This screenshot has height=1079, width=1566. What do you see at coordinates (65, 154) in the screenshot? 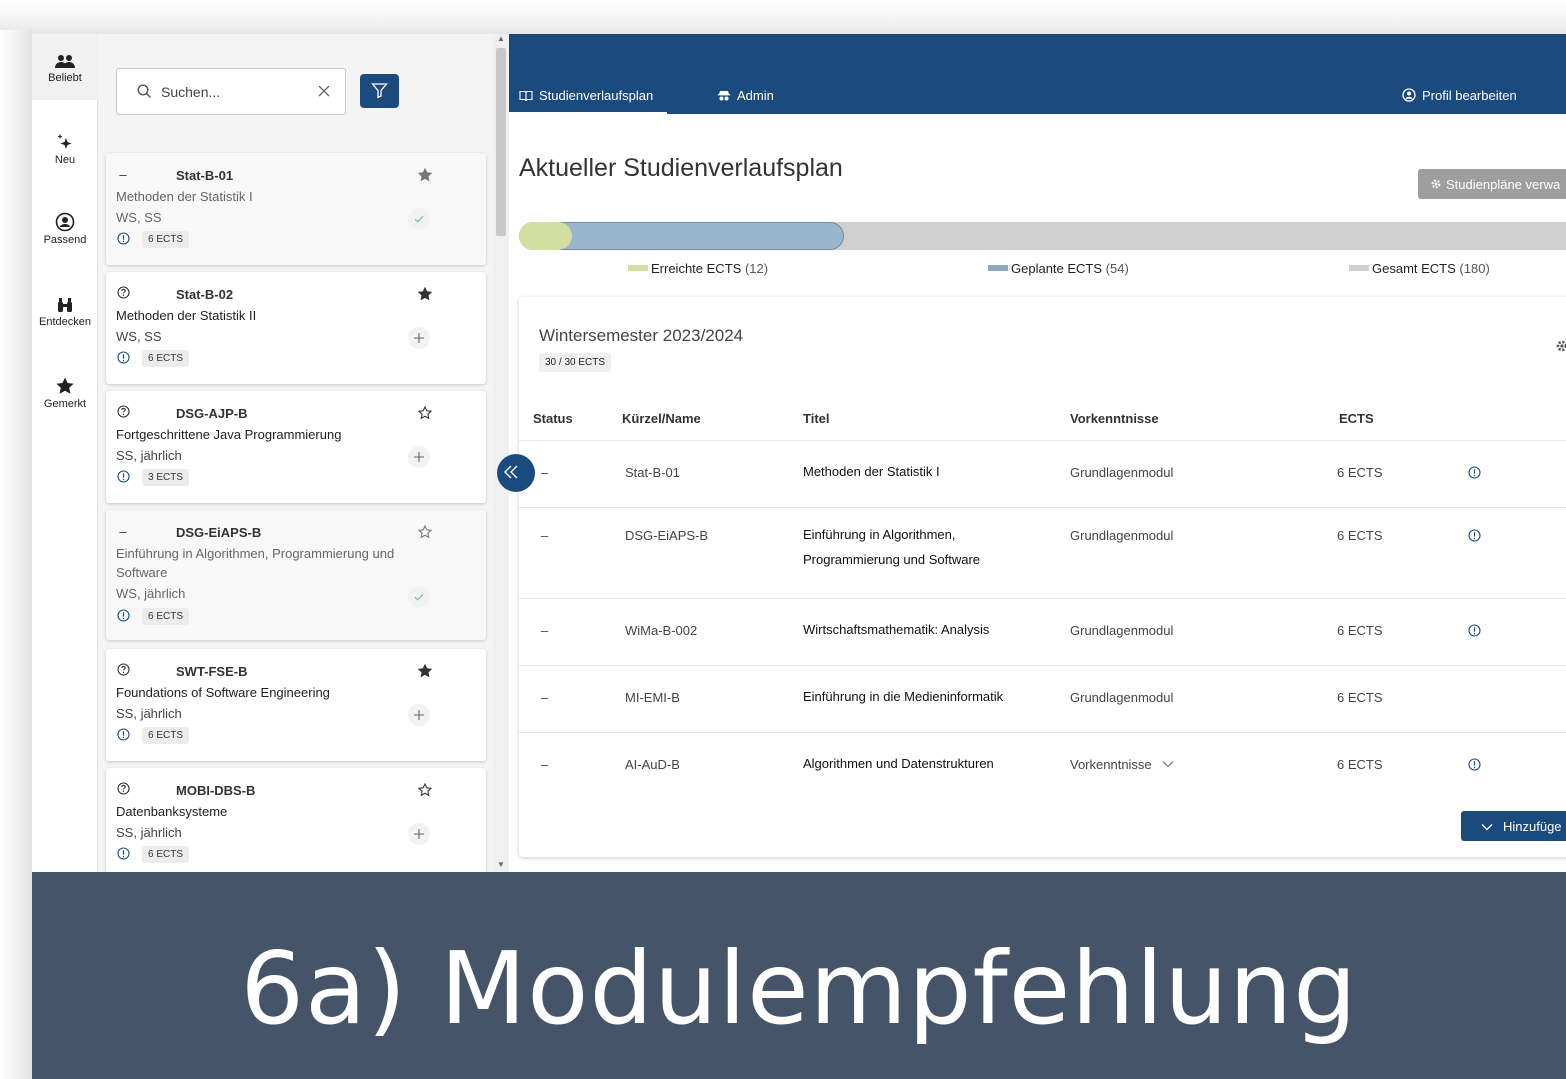
I see `rail-item-neu: Neu` at bounding box center [65, 154].